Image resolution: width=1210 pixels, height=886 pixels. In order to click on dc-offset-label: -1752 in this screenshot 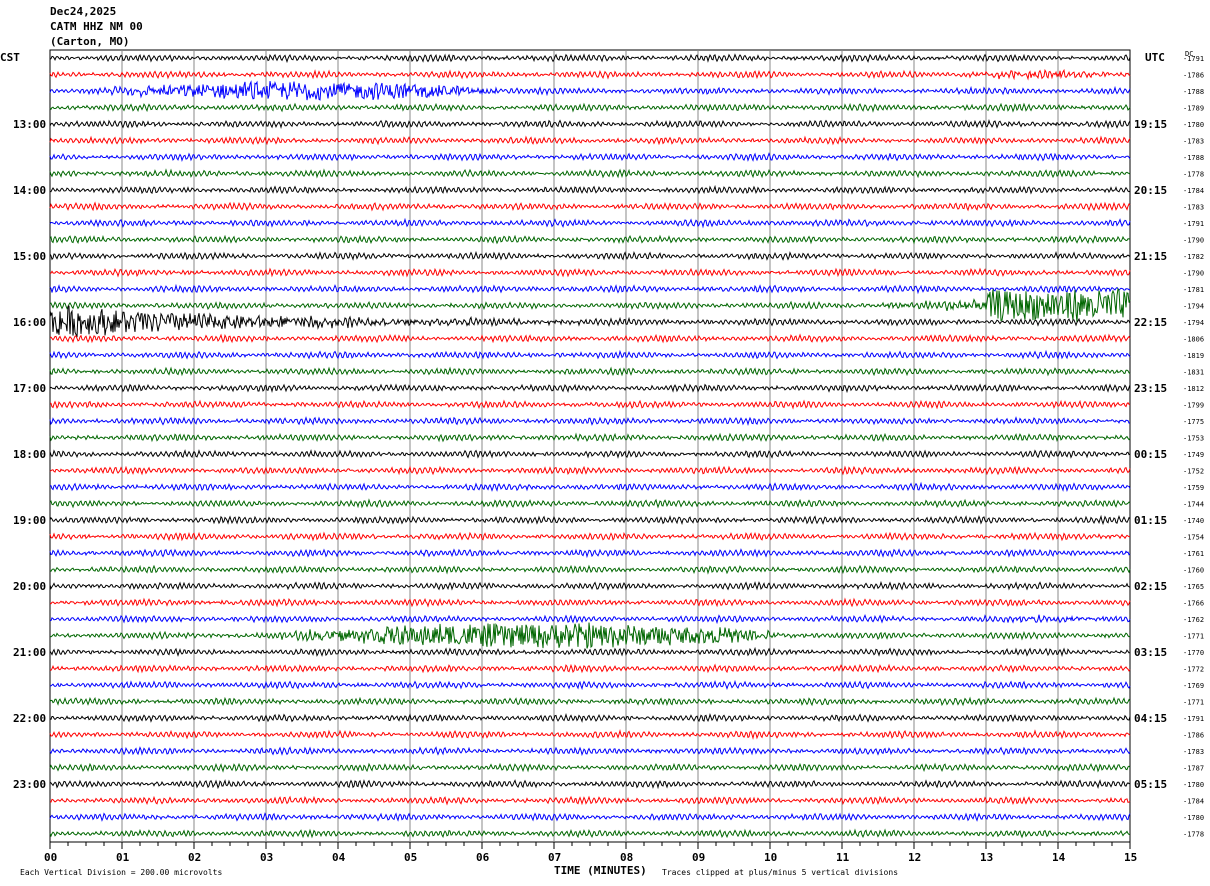, I will do `click(1193, 472)`.